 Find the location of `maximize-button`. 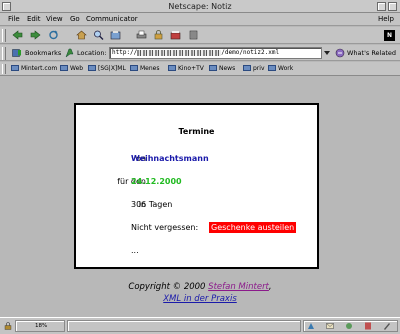

maximize-button is located at coordinates (392, 6).